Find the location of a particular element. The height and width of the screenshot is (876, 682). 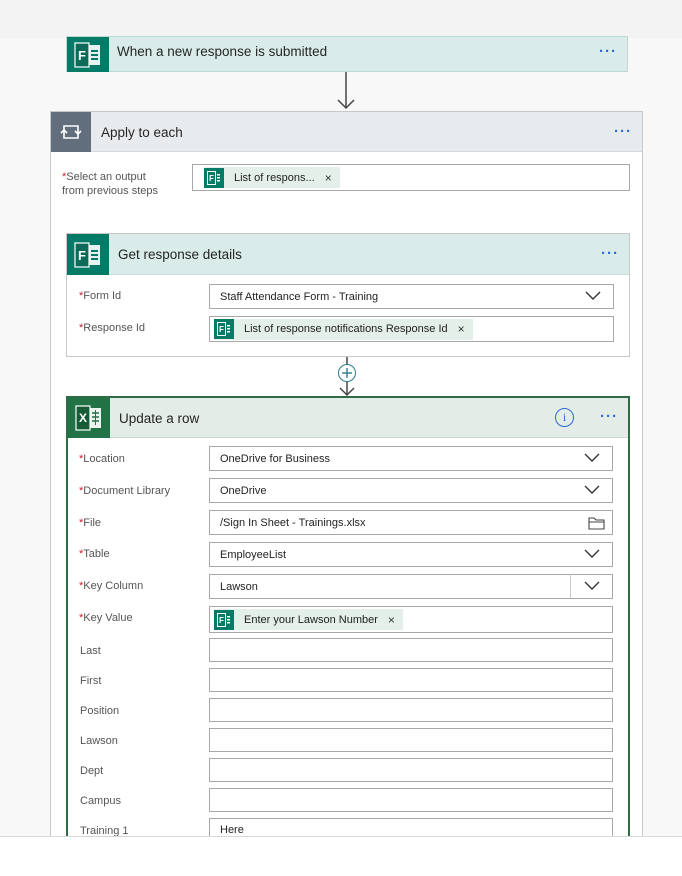

apply-to-each-more-button: ··· is located at coordinates (623, 131).